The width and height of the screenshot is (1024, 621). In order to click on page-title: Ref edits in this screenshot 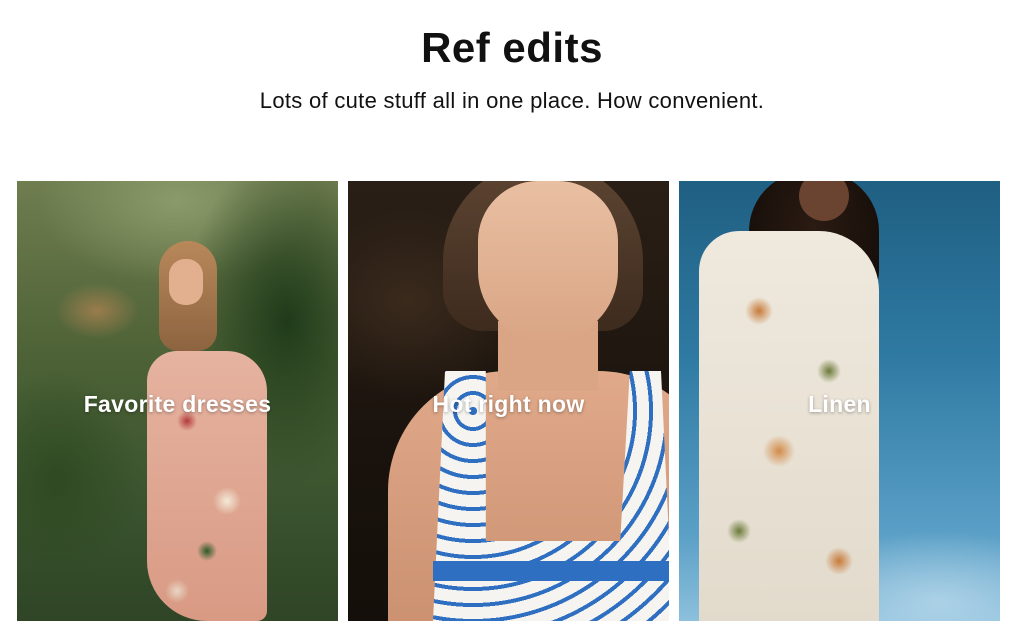, I will do `click(512, 47)`.